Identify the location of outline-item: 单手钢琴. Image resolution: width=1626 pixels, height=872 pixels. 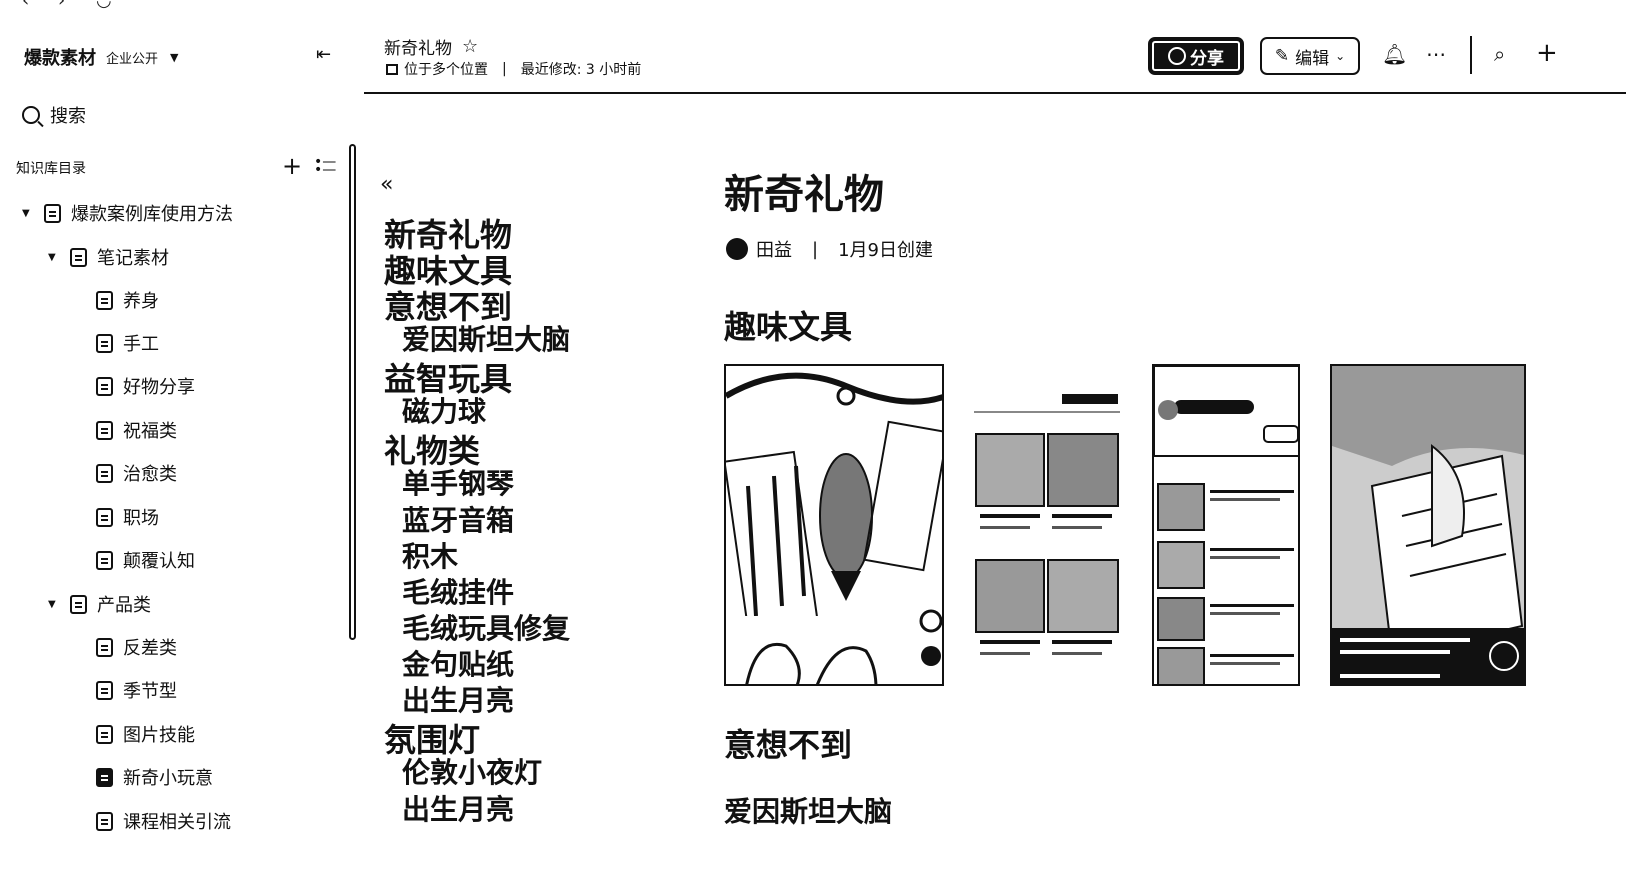
(458, 482).